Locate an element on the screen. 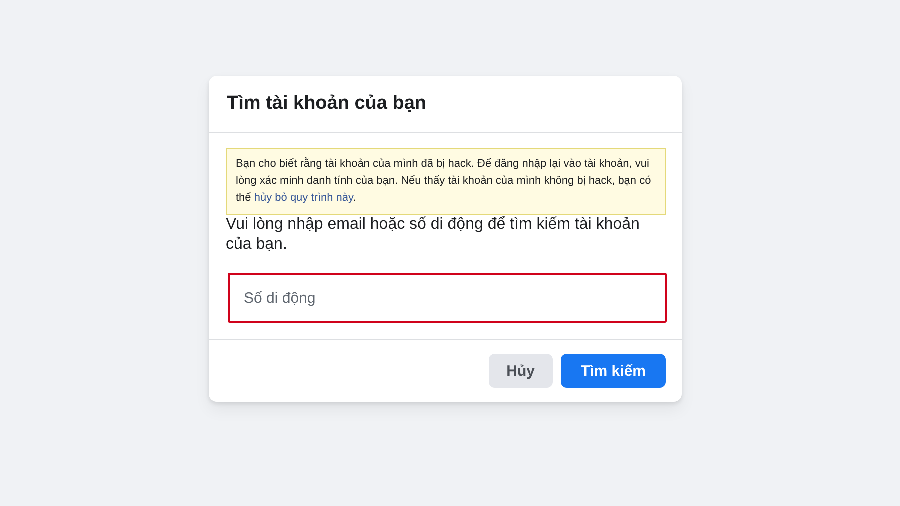  notice-text: Bạn cho biết rằng tài khoản của mình đã bị hack. Để đăng nhập lại vào tài khoản, vui lòng xác minh danh tính của bạn. Nếu thấy tài khoản của mình không bị hack, bạn có thể hủy bỏ quy trình này. is located at coordinates (446, 181).